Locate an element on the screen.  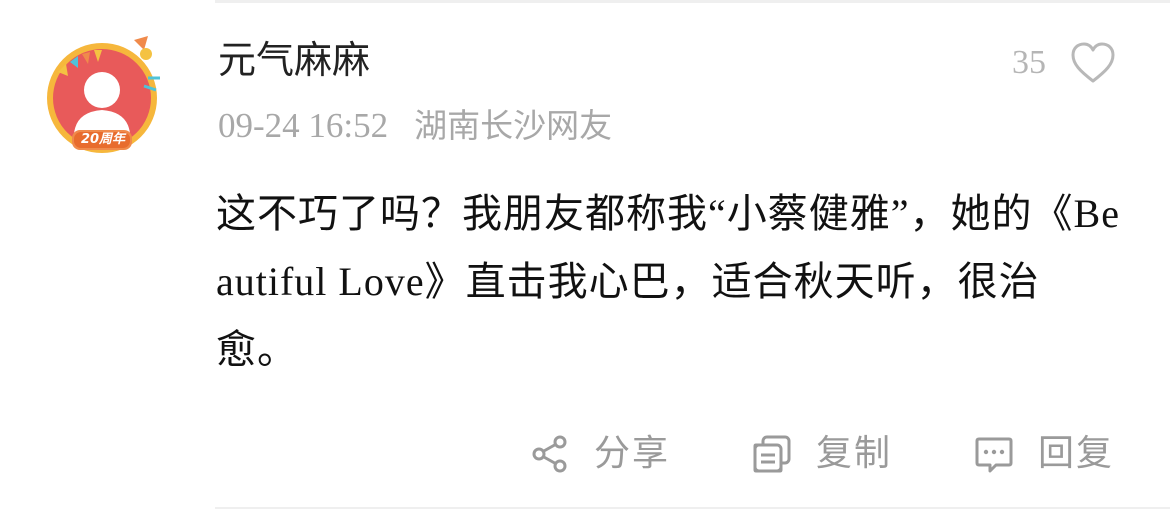
comment-time: 09-24 16:52 is located at coordinates (303, 125).